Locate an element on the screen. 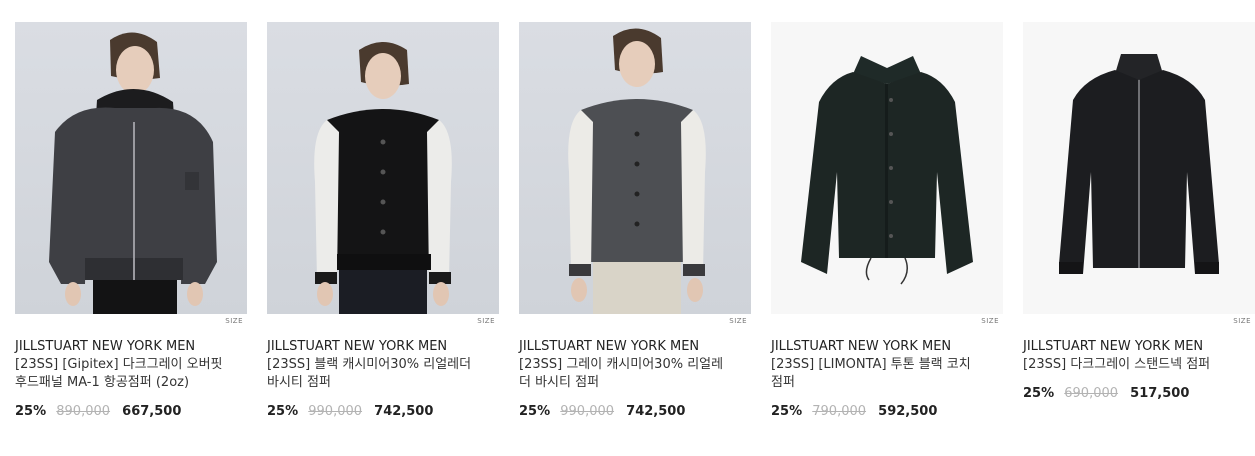 The height and width of the screenshot is (456, 1255). sale-price: 592,500 is located at coordinates (908, 411).